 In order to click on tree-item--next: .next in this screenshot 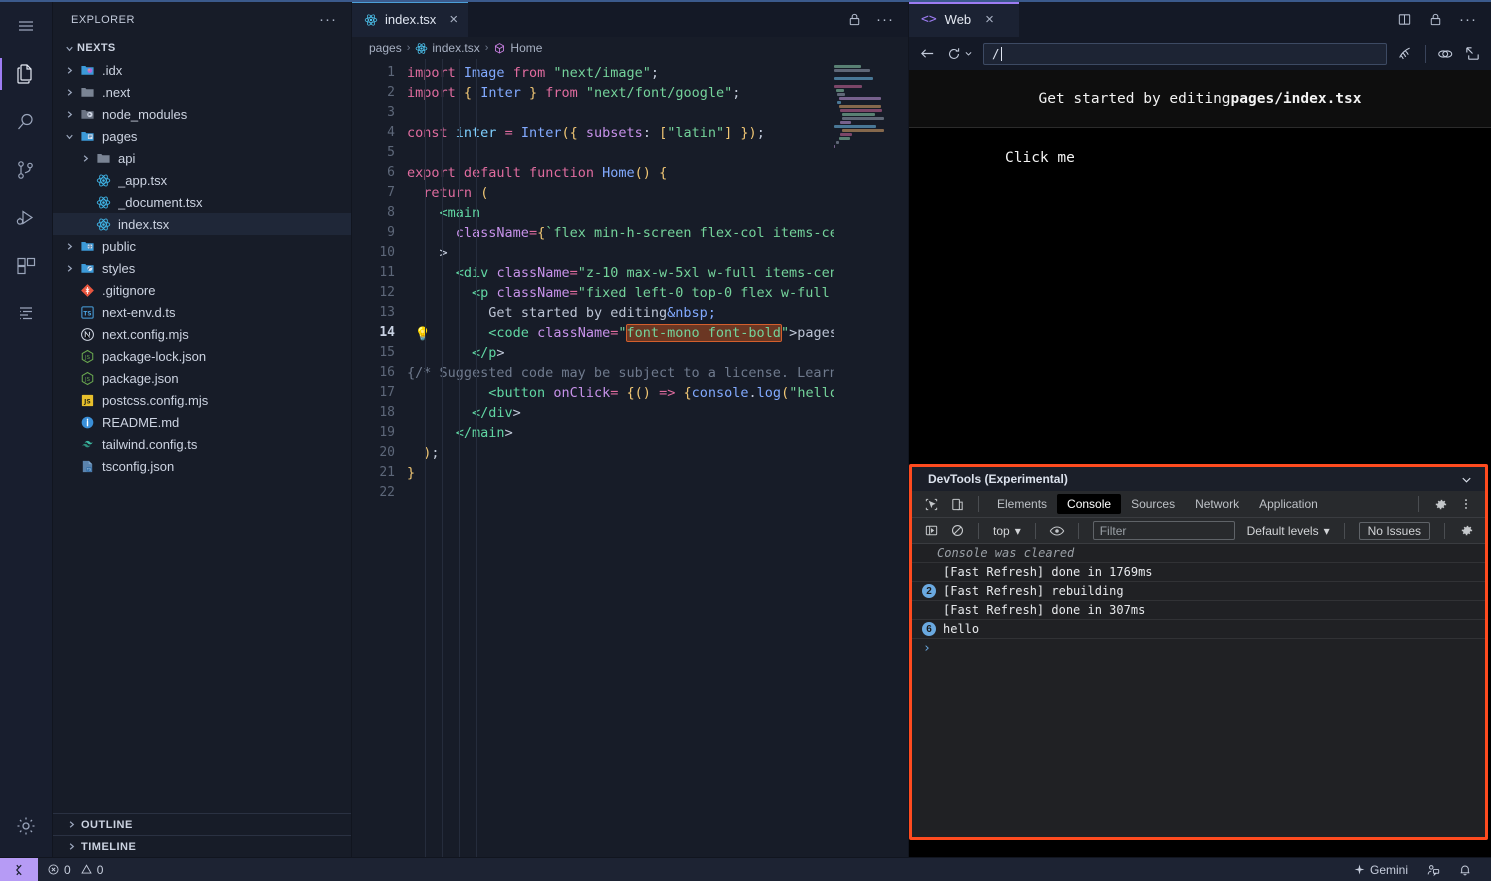, I will do `click(202, 92)`.